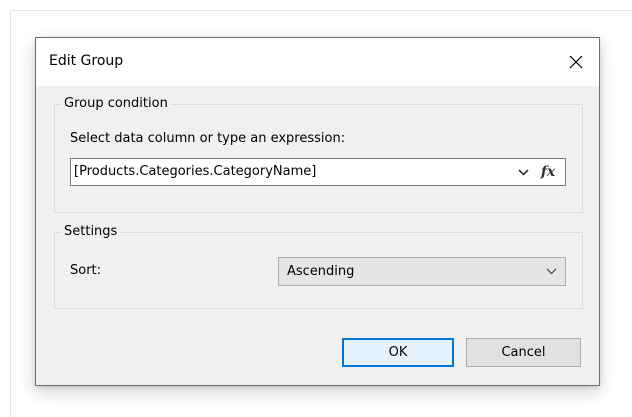 This screenshot has width=632, height=417. Describe the element at coordinates (317, 62) in the screenshot. I see `dialog-titlebar: Edit Group` at that location.